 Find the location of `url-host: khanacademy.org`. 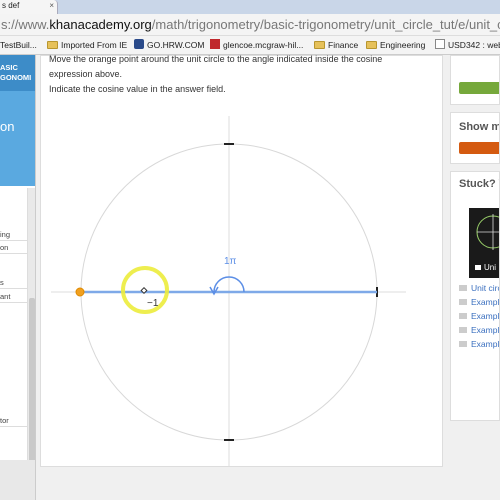

url-host: khanacademy.org is located at coordinates (100, 24).